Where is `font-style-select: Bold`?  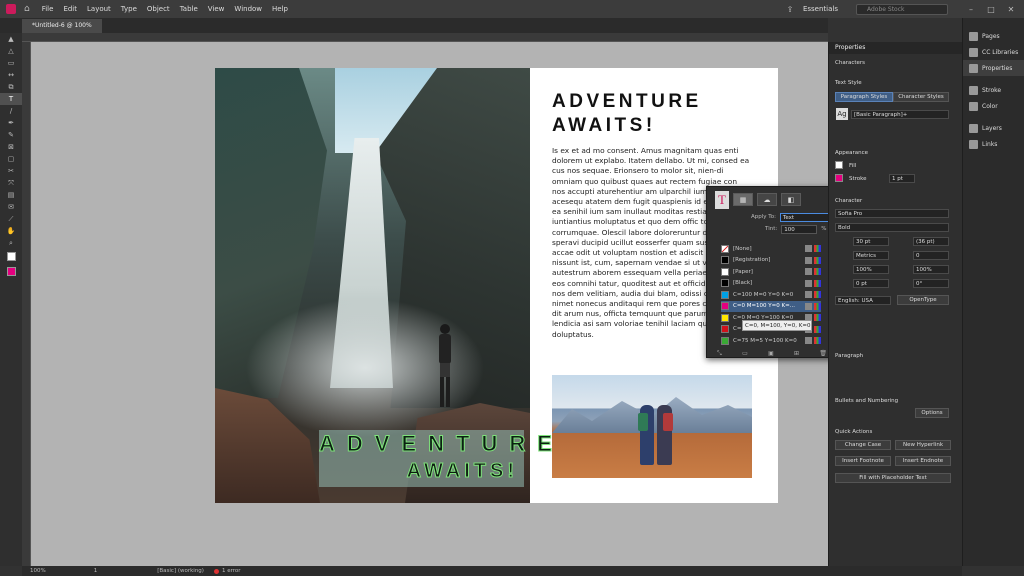
font-style-select: Bold is located at coordinates (892, 227).